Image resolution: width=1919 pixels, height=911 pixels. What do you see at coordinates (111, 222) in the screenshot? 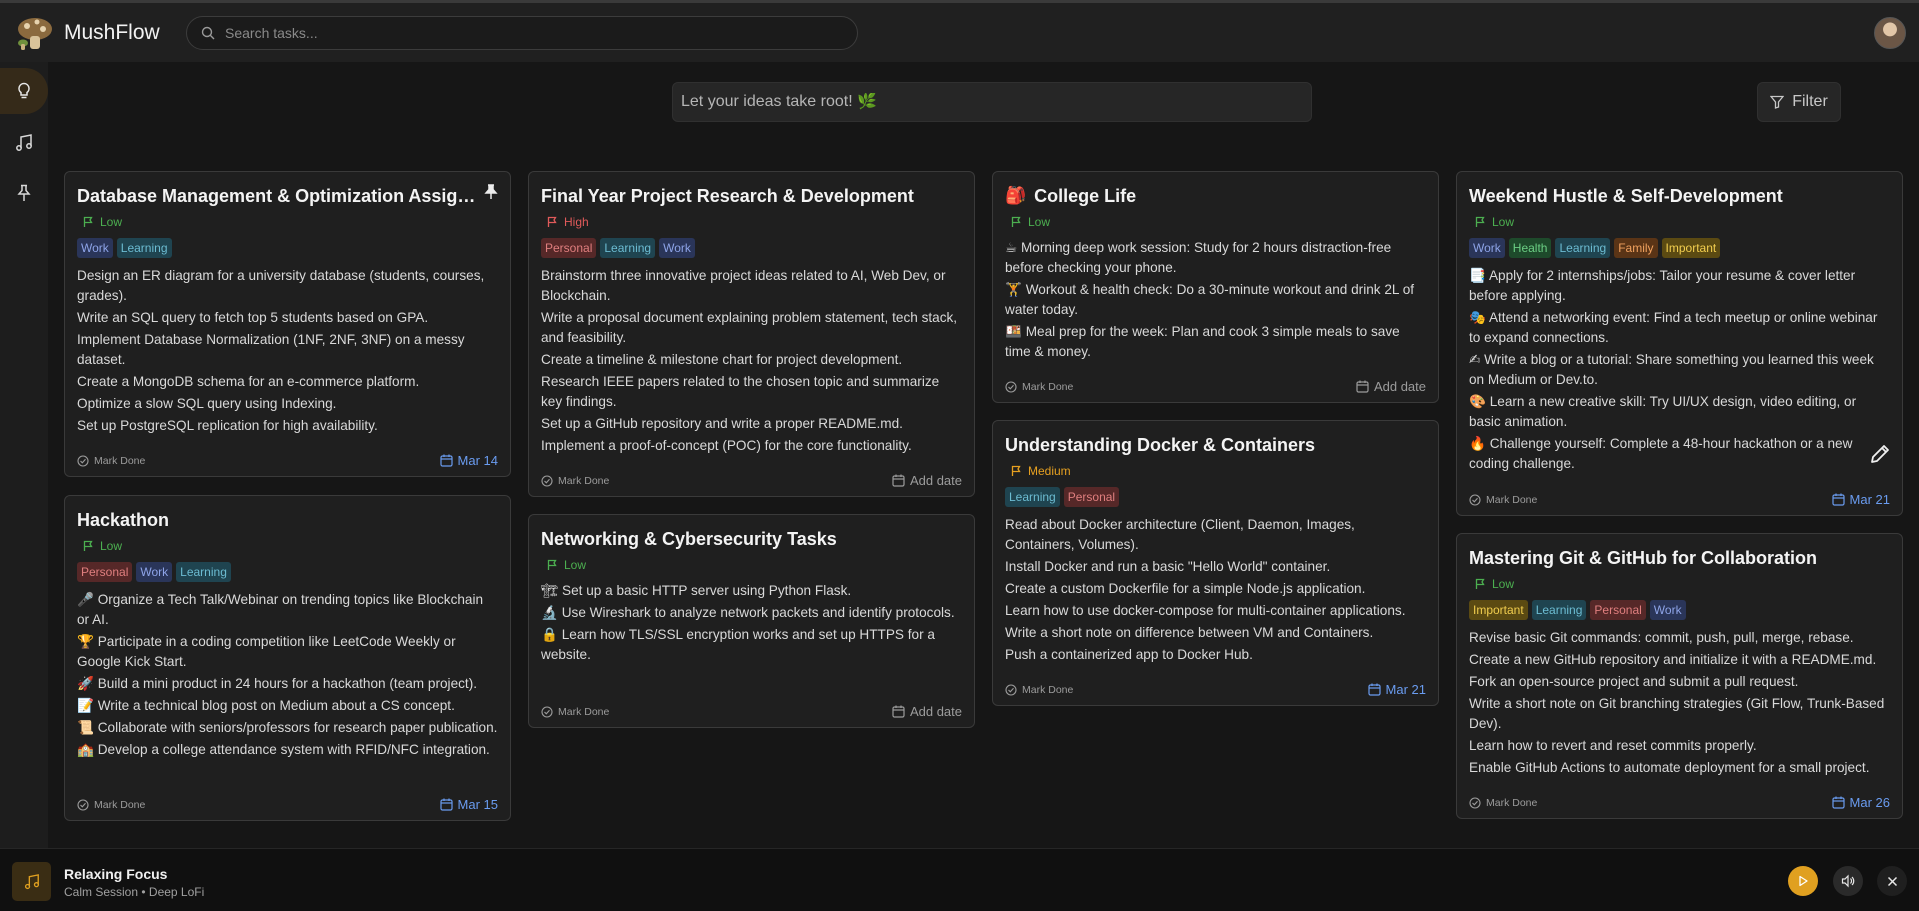
I see `priority-label: Low` at bounding box center [111, 222].